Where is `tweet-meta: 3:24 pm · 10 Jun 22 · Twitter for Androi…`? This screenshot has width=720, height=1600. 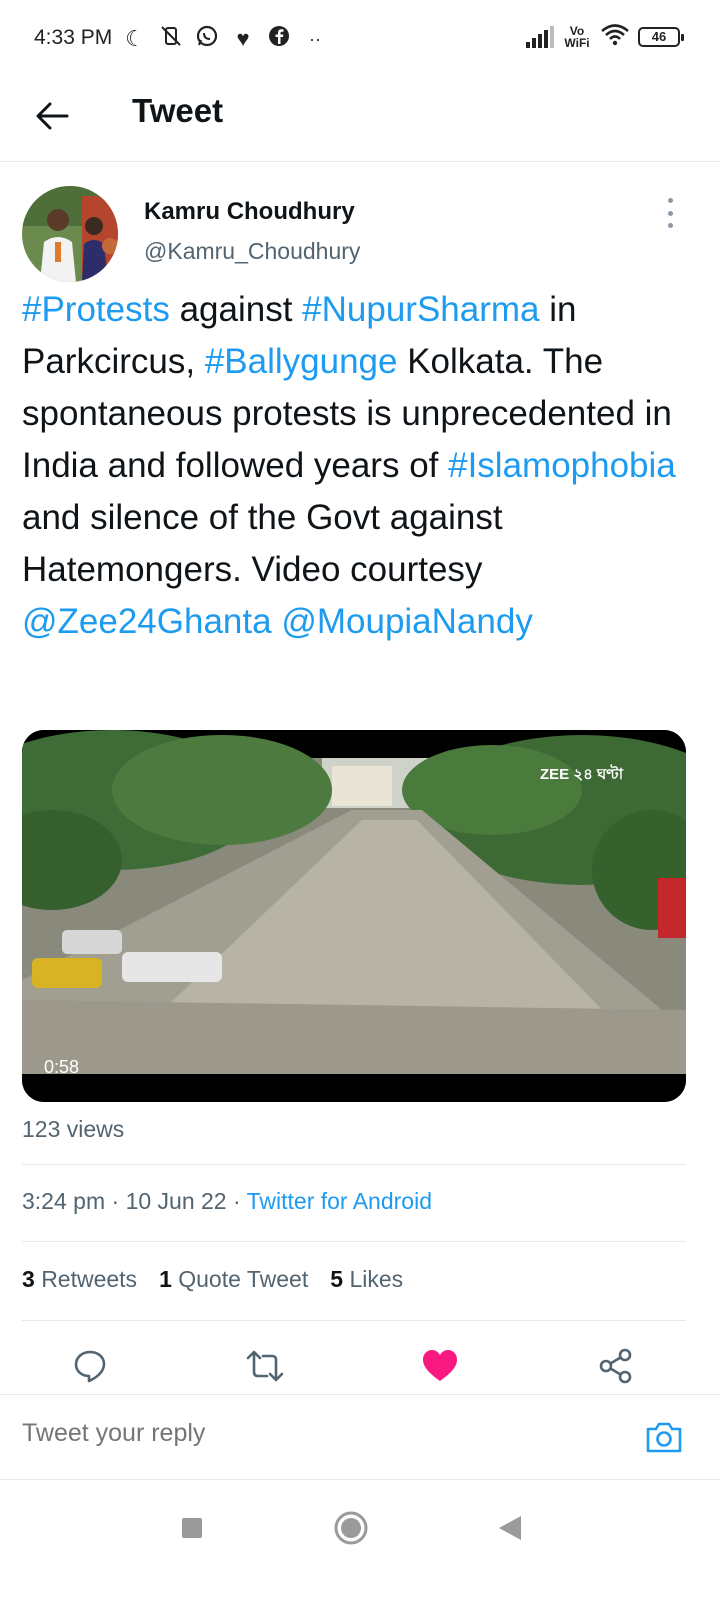 tweet-meta: 3:24 pm · 10 Jun 22 · Twitter for Androi… is located at coordinates (227, 1201).